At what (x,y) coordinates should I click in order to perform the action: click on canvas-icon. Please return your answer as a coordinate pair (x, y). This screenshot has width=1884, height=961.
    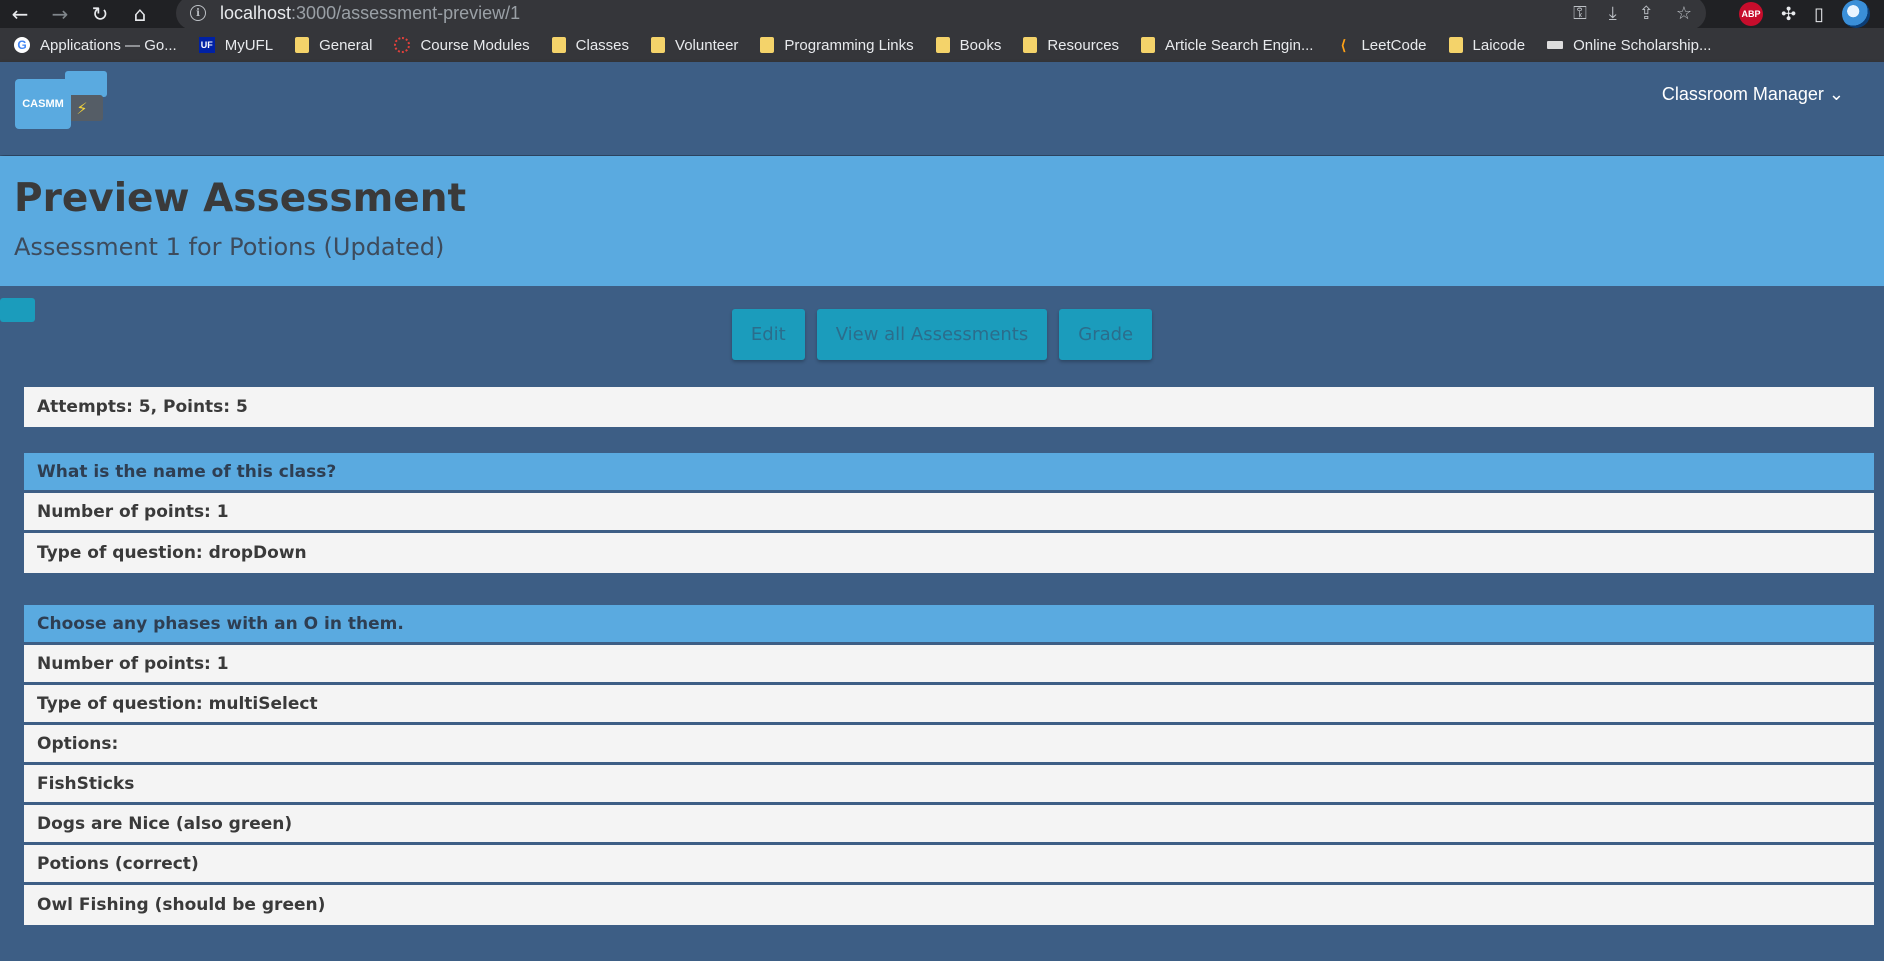
    Looking at the image, I should click on (402, 45).